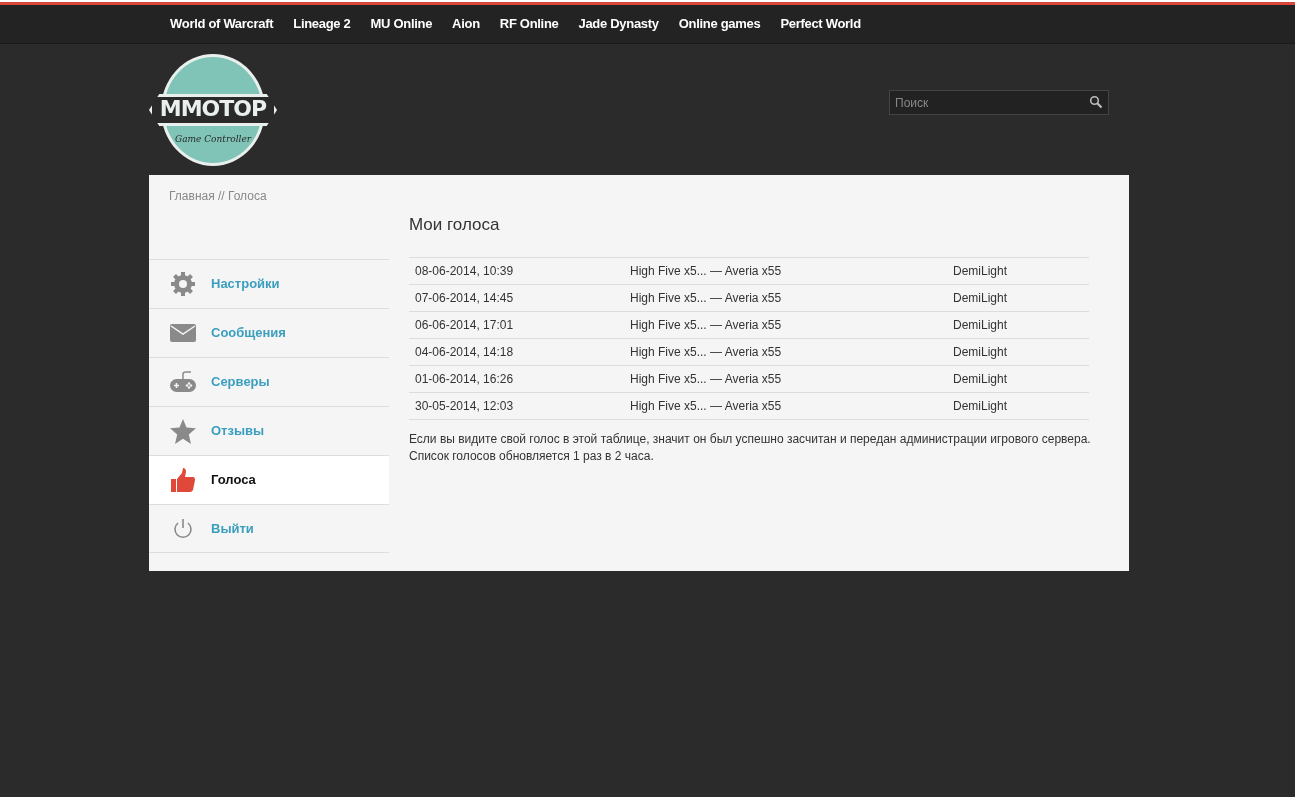 The image size is (1295, 797). I want to click on search-icon, so click(1096, 102).